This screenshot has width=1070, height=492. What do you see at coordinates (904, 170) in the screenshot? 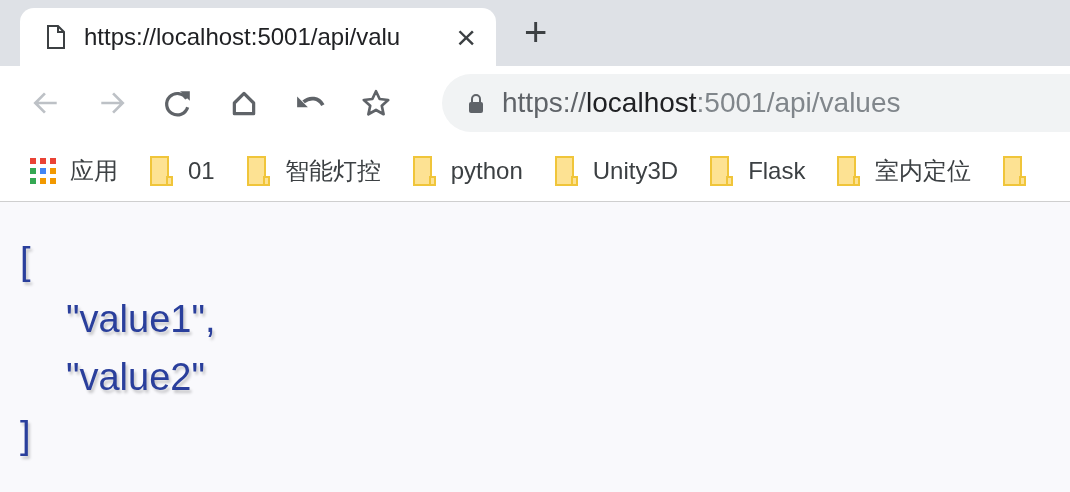
I see `bookmark-item: 室内定位` at bounding box center [904, 170].